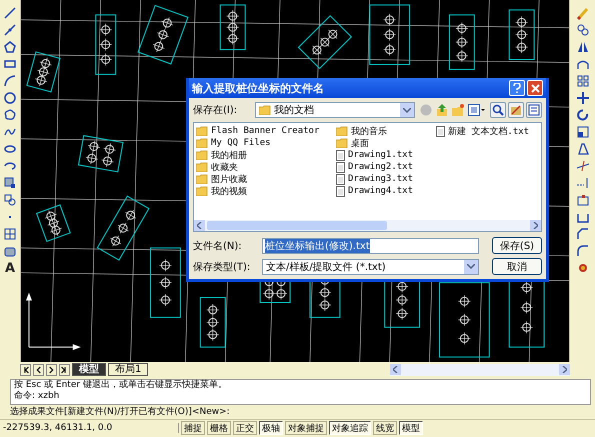 The width and height of the screenshot is (595, 437). I want to click on find-file-button, so click(516, 110).